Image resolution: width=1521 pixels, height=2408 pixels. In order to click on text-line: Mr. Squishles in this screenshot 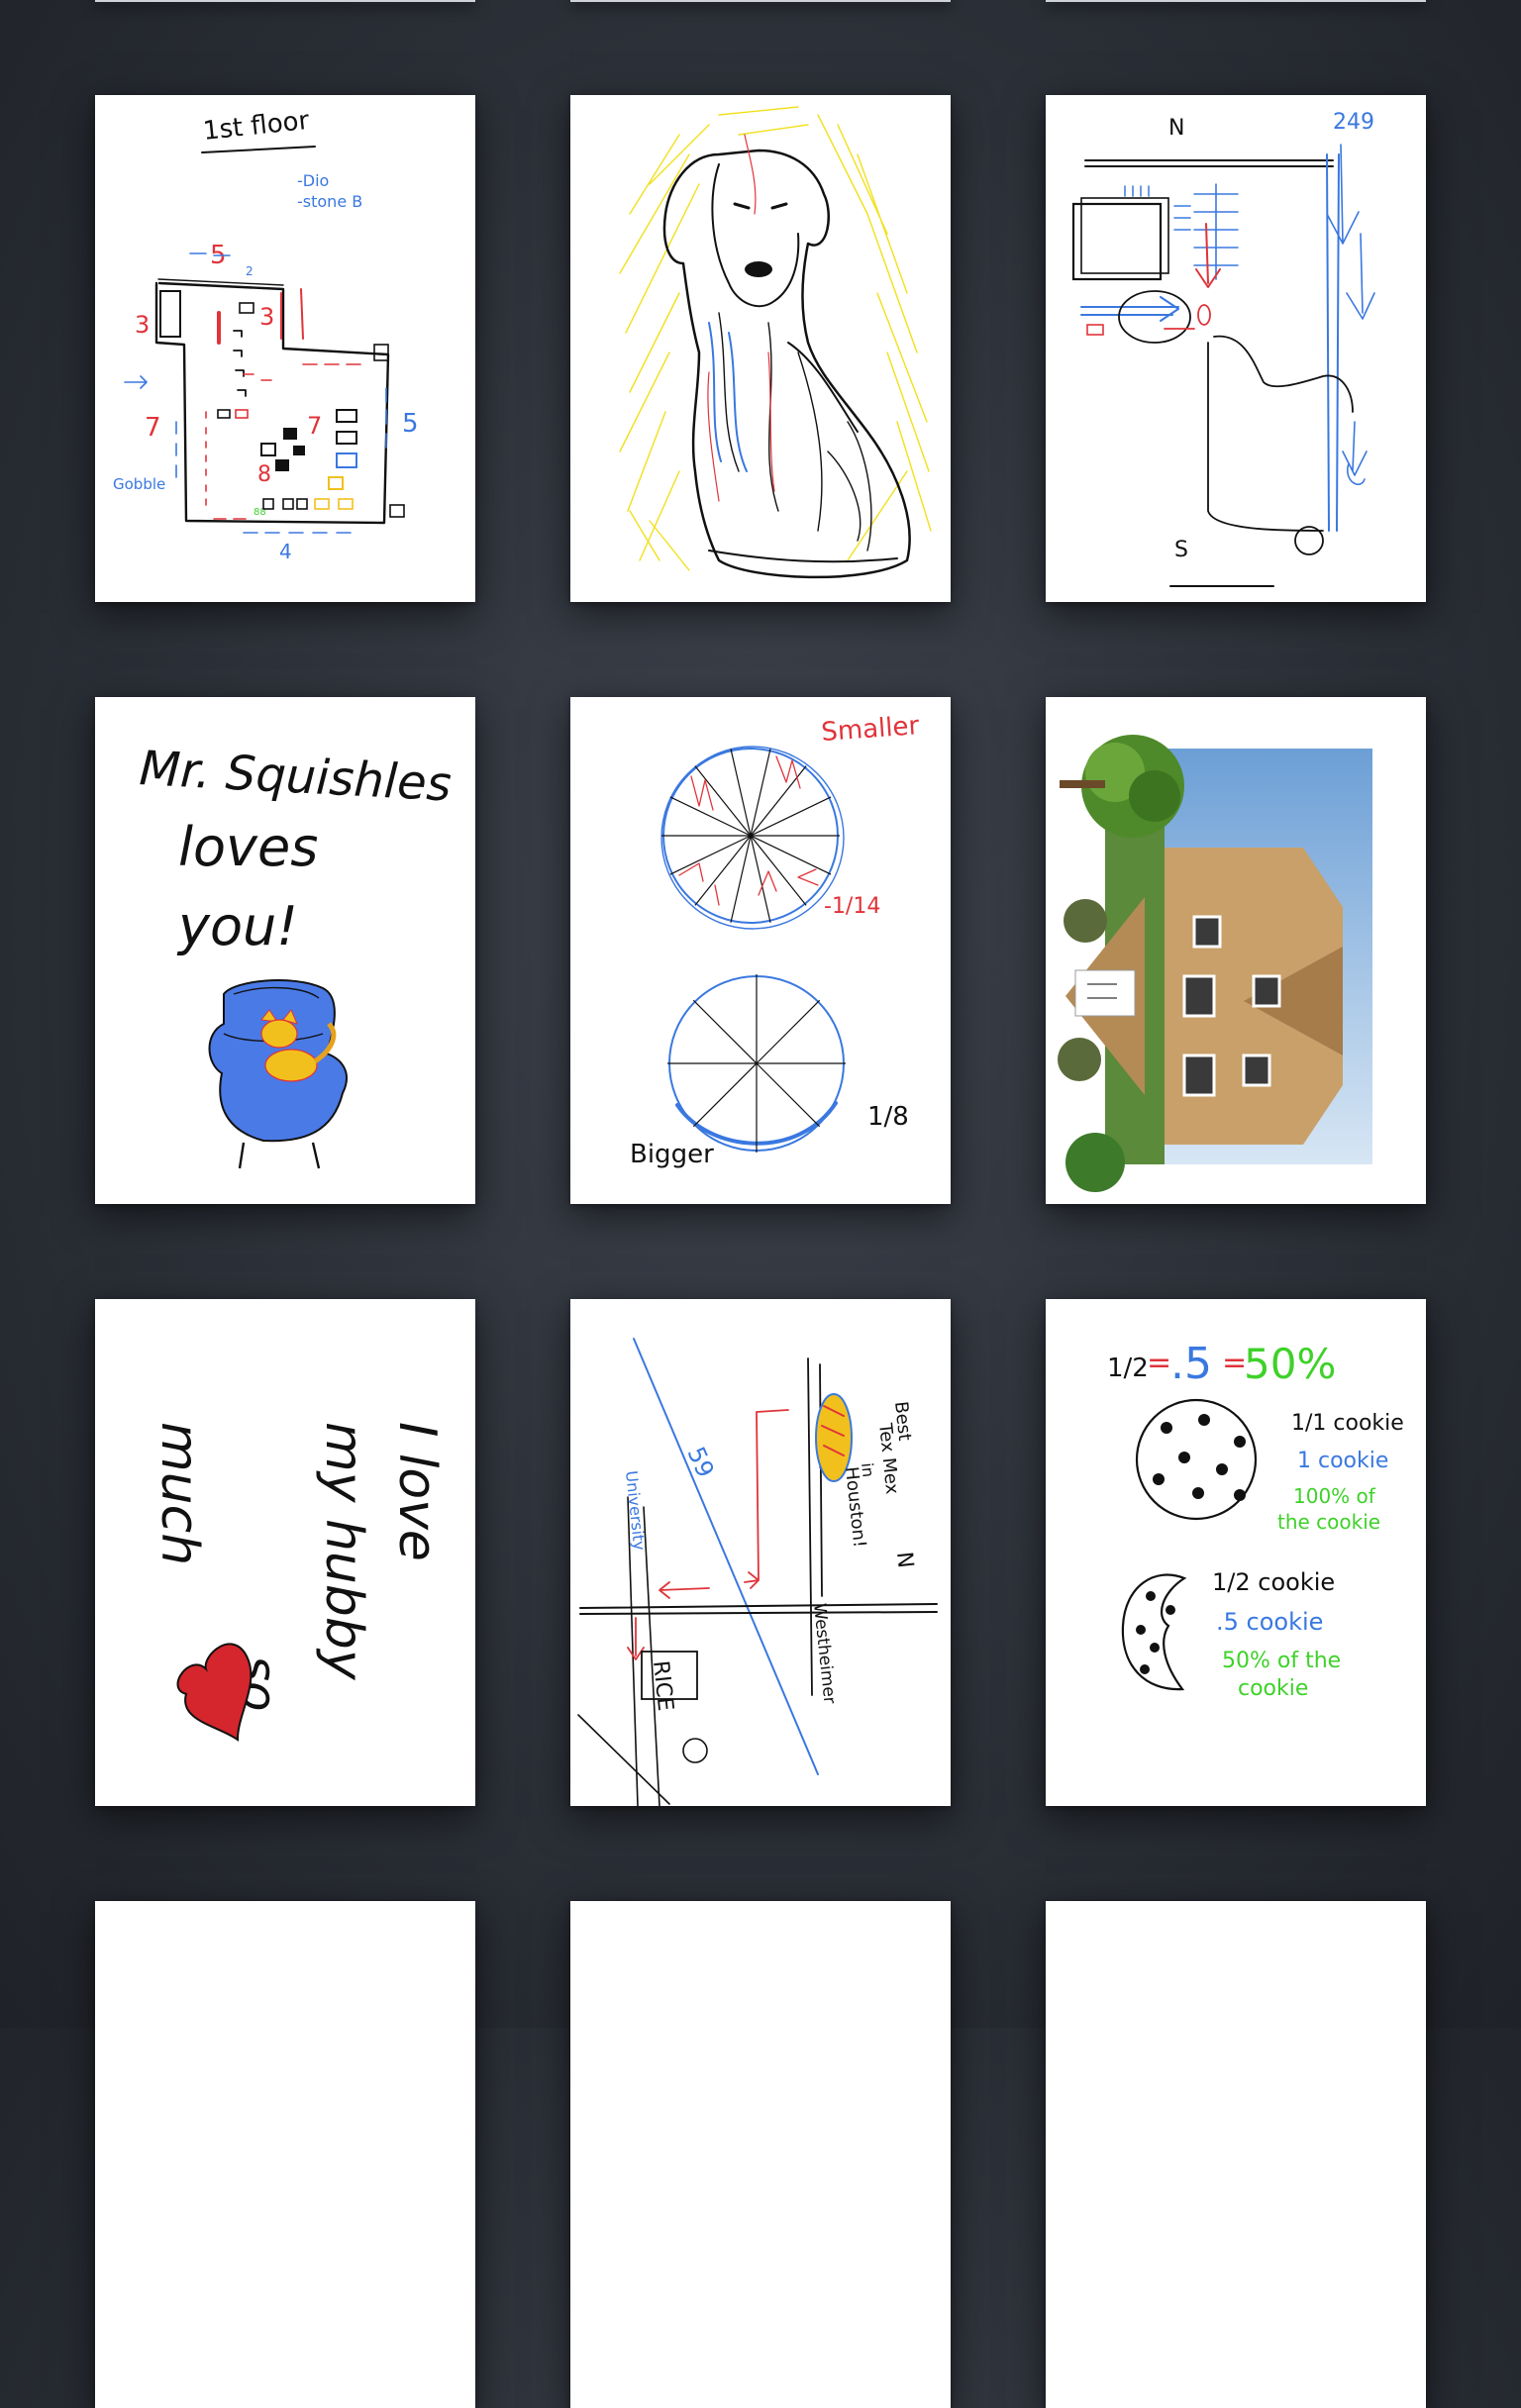, I will do `click(295, 776)`.